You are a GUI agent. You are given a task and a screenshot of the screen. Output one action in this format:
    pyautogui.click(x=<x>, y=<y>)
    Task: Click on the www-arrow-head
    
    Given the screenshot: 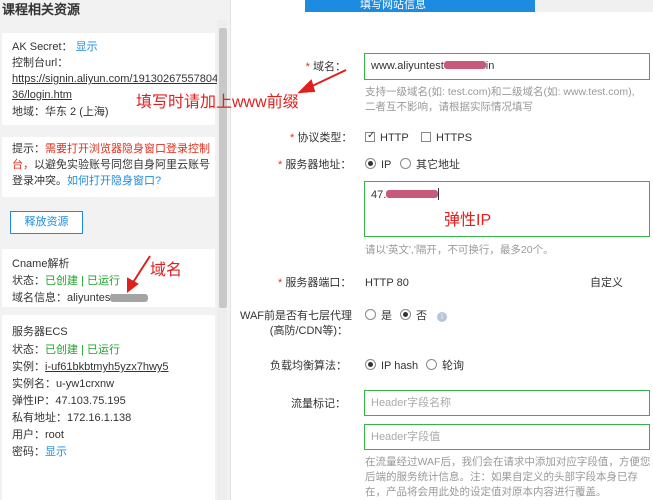 What is the action you would take?
    pyautogui.click(x=306, y=86)
    